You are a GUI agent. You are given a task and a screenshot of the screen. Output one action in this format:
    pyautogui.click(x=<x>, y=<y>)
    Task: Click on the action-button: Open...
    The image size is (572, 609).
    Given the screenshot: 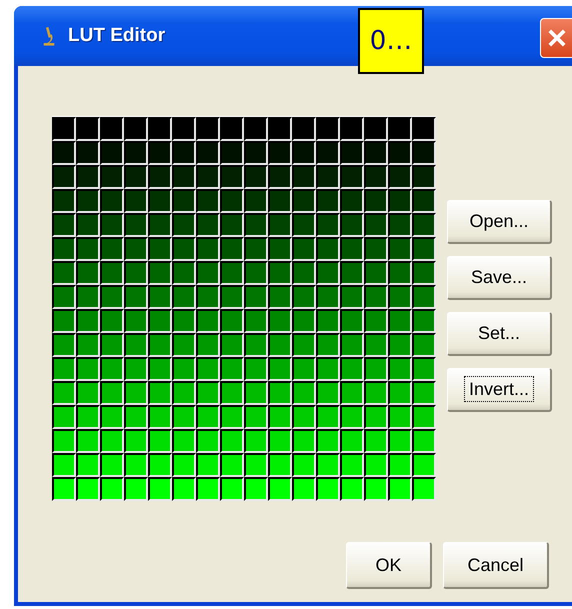 What is the action you would take?
    pyautogui.click(x=499, y=222)
    